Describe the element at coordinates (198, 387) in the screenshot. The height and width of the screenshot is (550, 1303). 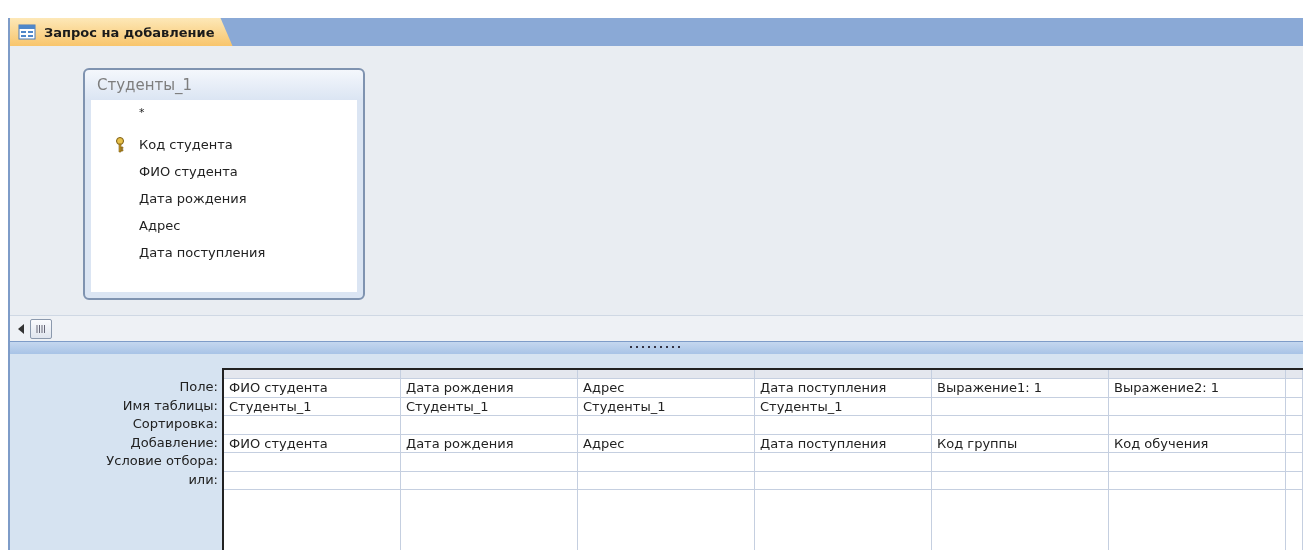
I see `row-label: Поле:` at that location.